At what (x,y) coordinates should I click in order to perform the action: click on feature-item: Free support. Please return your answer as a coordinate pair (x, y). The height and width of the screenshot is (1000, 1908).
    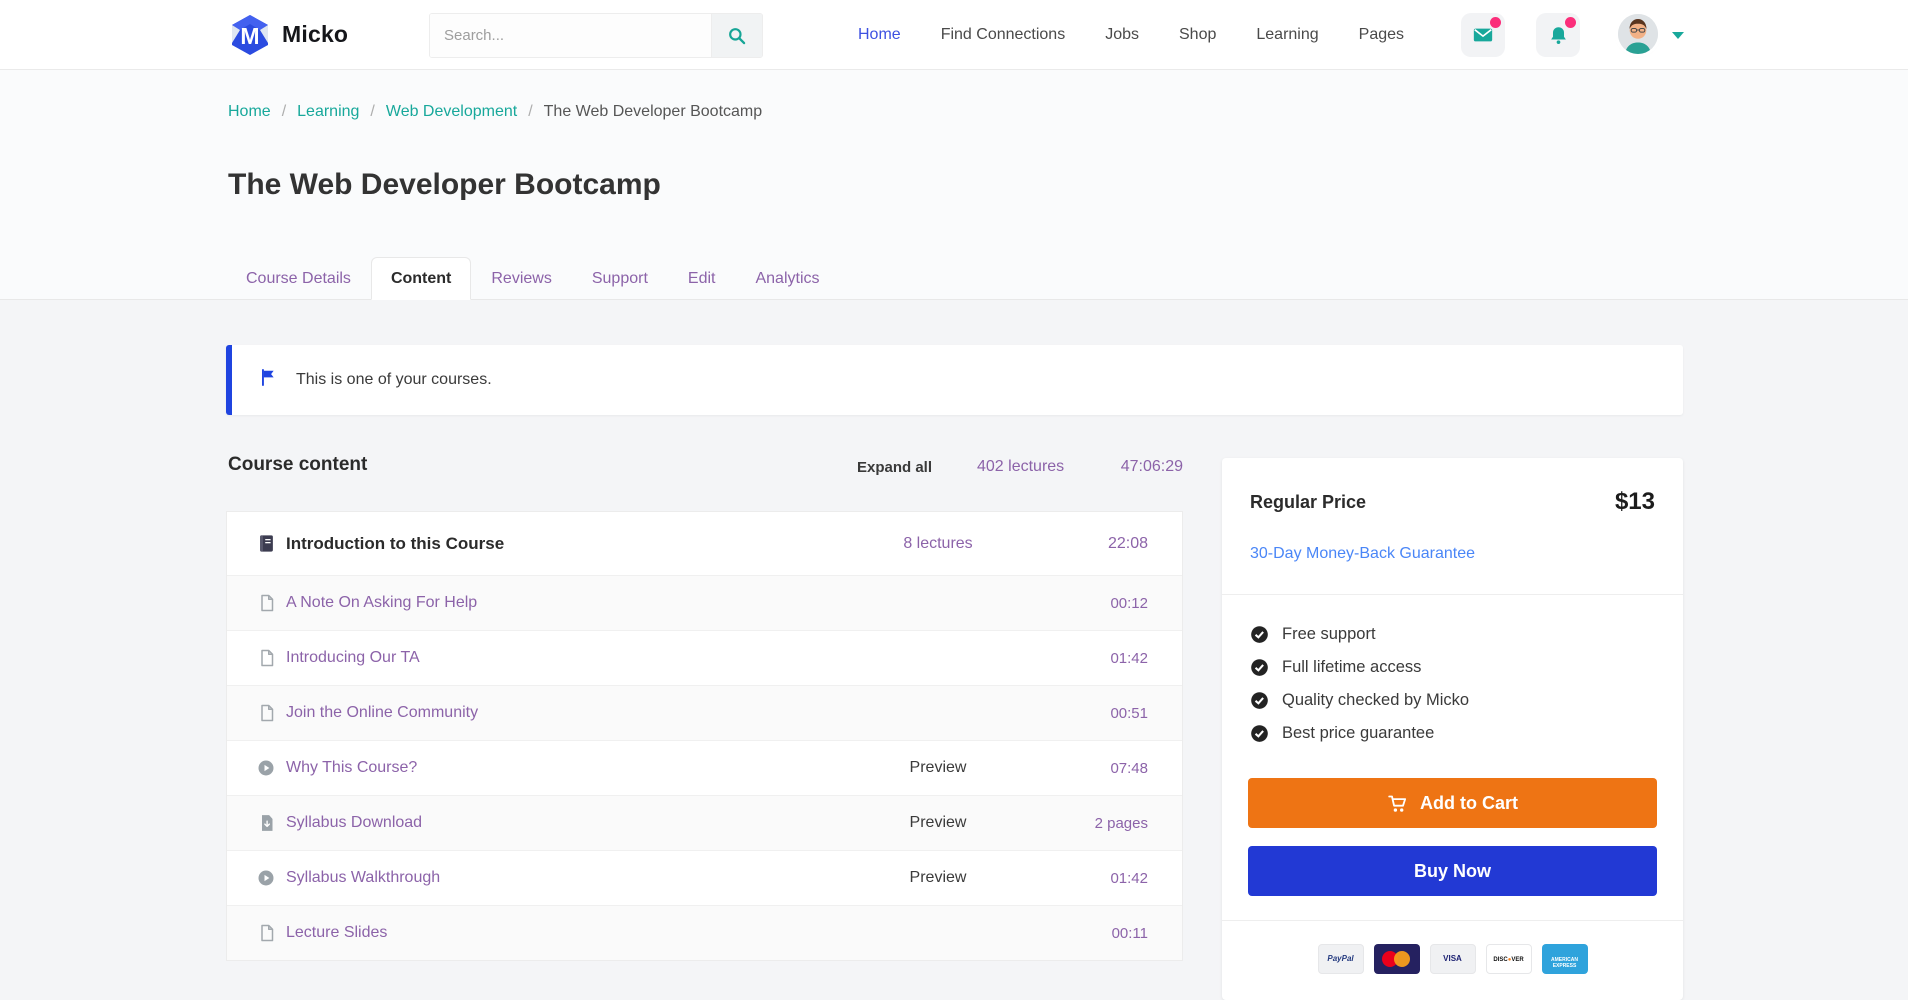
    Looking at the image, I should click on (1452, 634).